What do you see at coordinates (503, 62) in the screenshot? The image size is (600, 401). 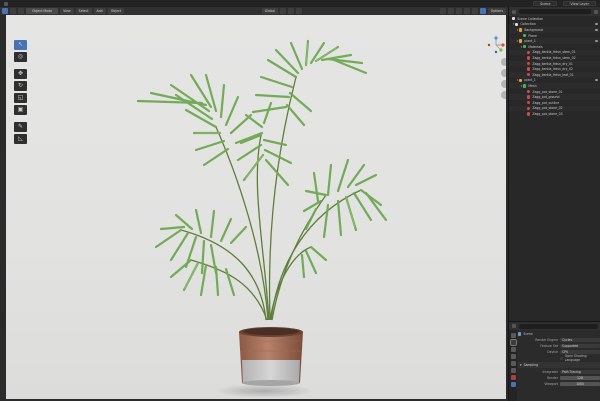 I see `zoom-icon` at bounding box center [503, 62].